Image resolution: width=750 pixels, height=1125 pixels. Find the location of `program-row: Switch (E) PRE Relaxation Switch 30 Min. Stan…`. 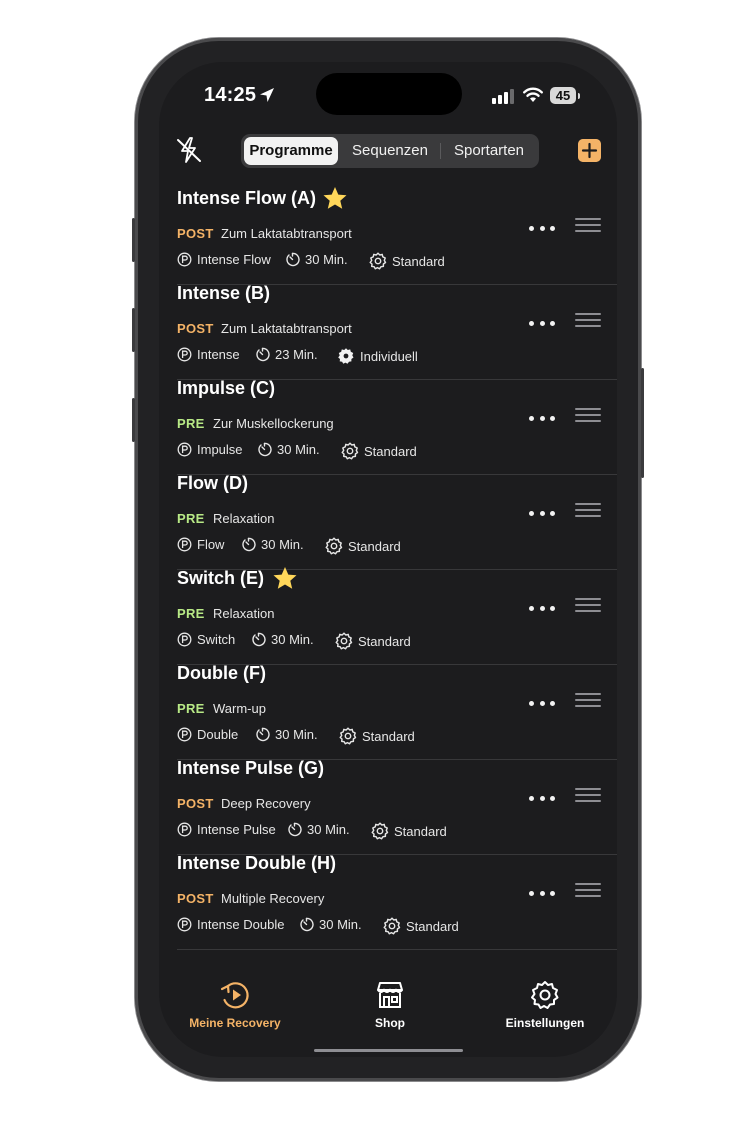

program-row: Switch (E) PRE Relaxation Switch 30 Min. Stan… is located at coordinates (397, 616).